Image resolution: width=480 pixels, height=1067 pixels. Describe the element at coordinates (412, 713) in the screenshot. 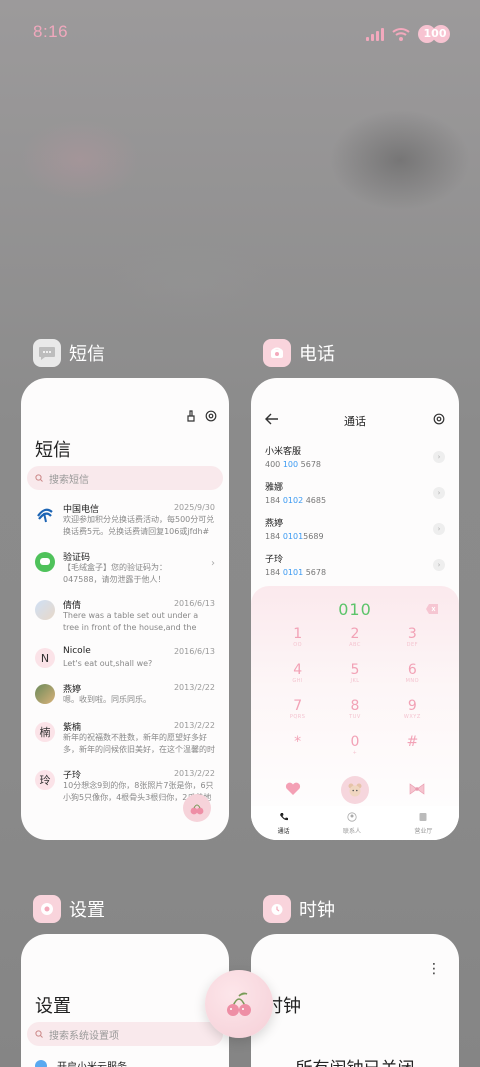

I see `key-9: 9 WXYZ` at that location.